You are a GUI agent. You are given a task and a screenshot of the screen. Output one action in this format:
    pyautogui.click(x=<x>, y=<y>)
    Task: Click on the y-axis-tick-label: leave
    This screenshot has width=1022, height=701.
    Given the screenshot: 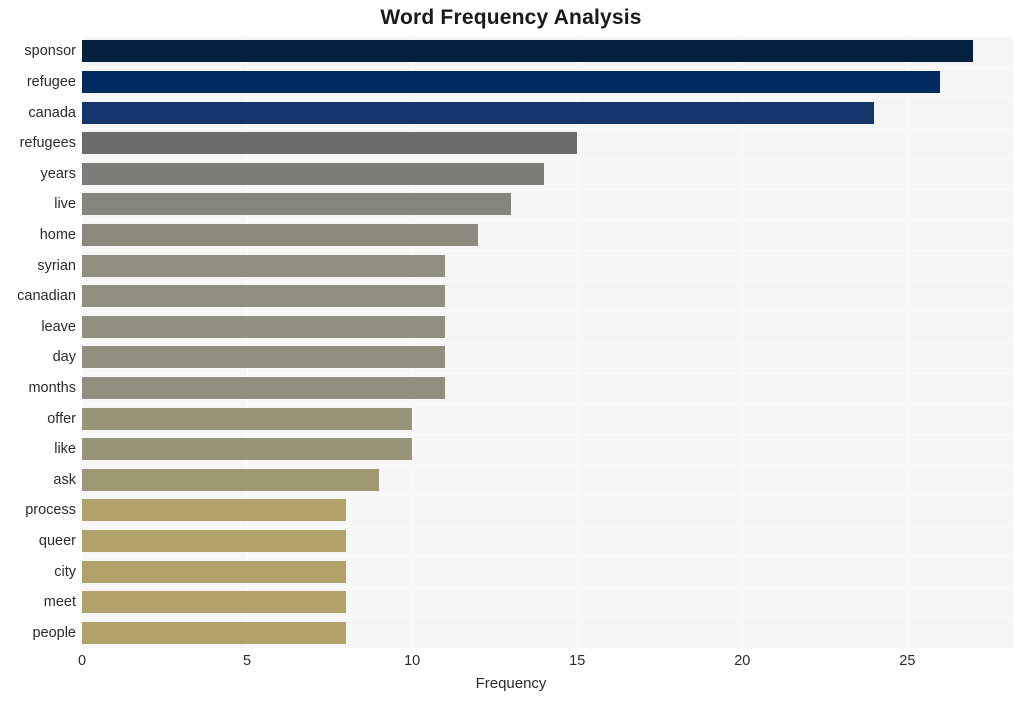 What is the action you would take?
    pyautogui.click(x=58, y=326)
    